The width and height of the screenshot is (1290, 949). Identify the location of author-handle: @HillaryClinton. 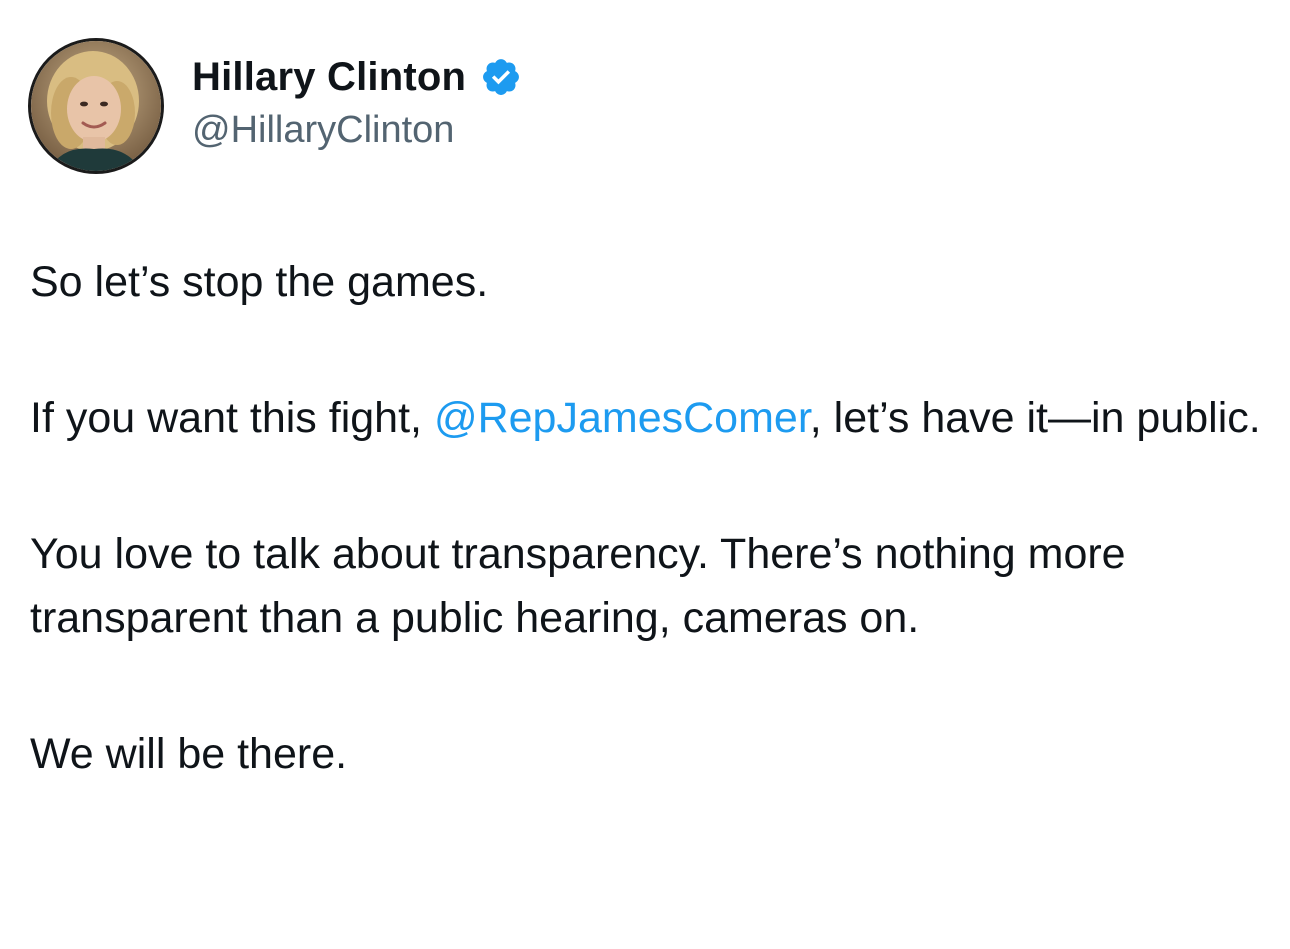
(357, 130).